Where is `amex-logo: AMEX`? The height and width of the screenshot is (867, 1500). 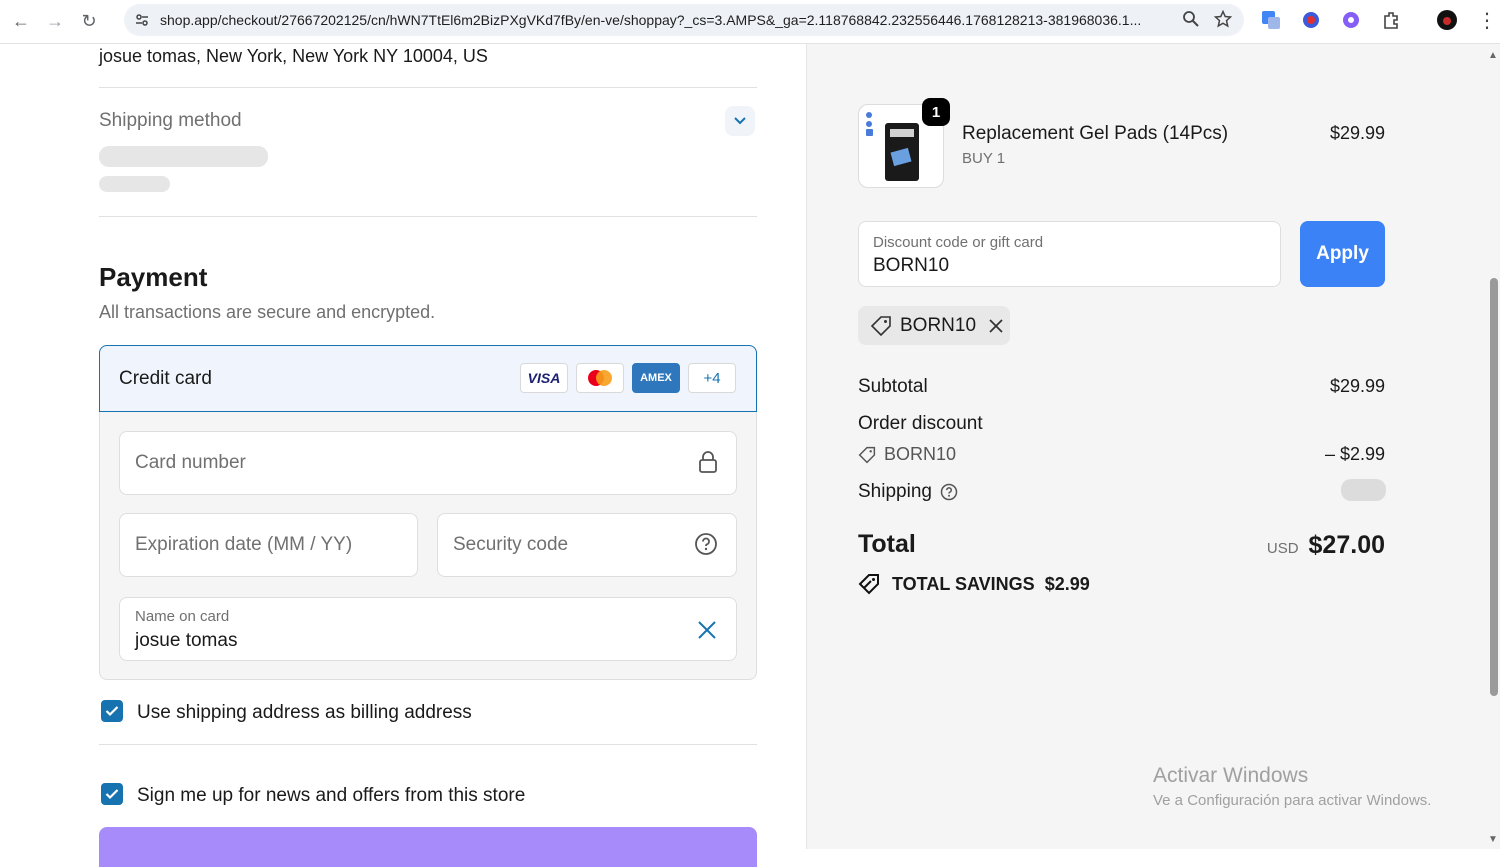 amex-logo: AMEX is located at coordinates (656, 378).